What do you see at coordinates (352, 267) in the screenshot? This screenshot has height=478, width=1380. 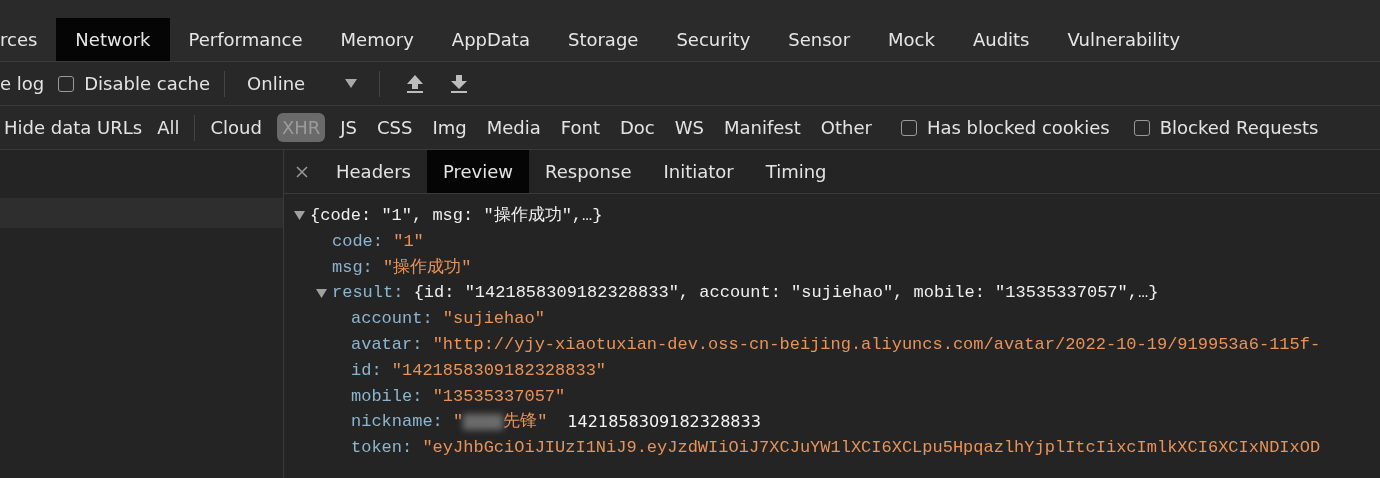 I see `property-key: msg:` at bounding box center [352, 267].